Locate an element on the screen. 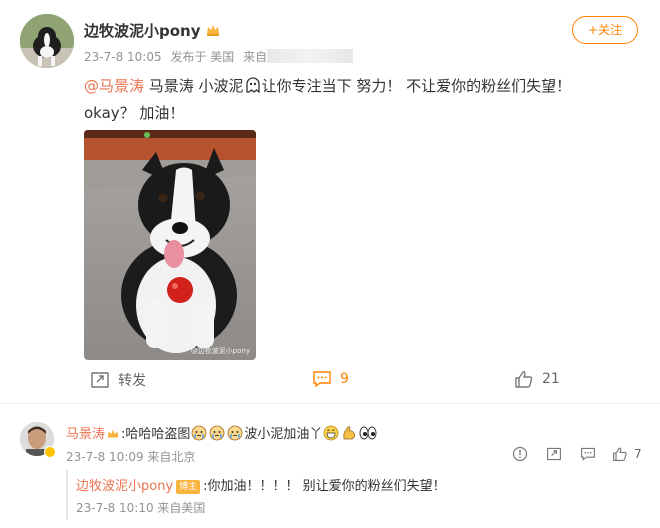 The width and height of the screenshot is (660, 528). comment-content: 马景涛 :哈哈哈盗图 波小泥加油丫 is located at coordinates (222, 434).